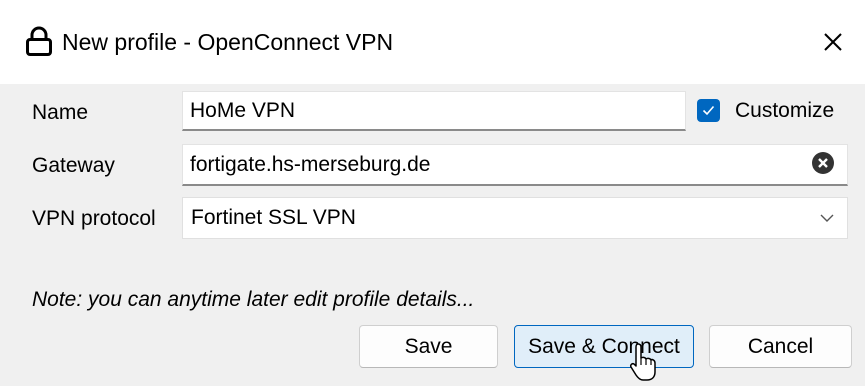 Image resolution: width=866 pixels, height=387 pixels. Describe the element at coordinates (780, 346) in the screenshot. I see `cancel-button: Cancel` at that location.